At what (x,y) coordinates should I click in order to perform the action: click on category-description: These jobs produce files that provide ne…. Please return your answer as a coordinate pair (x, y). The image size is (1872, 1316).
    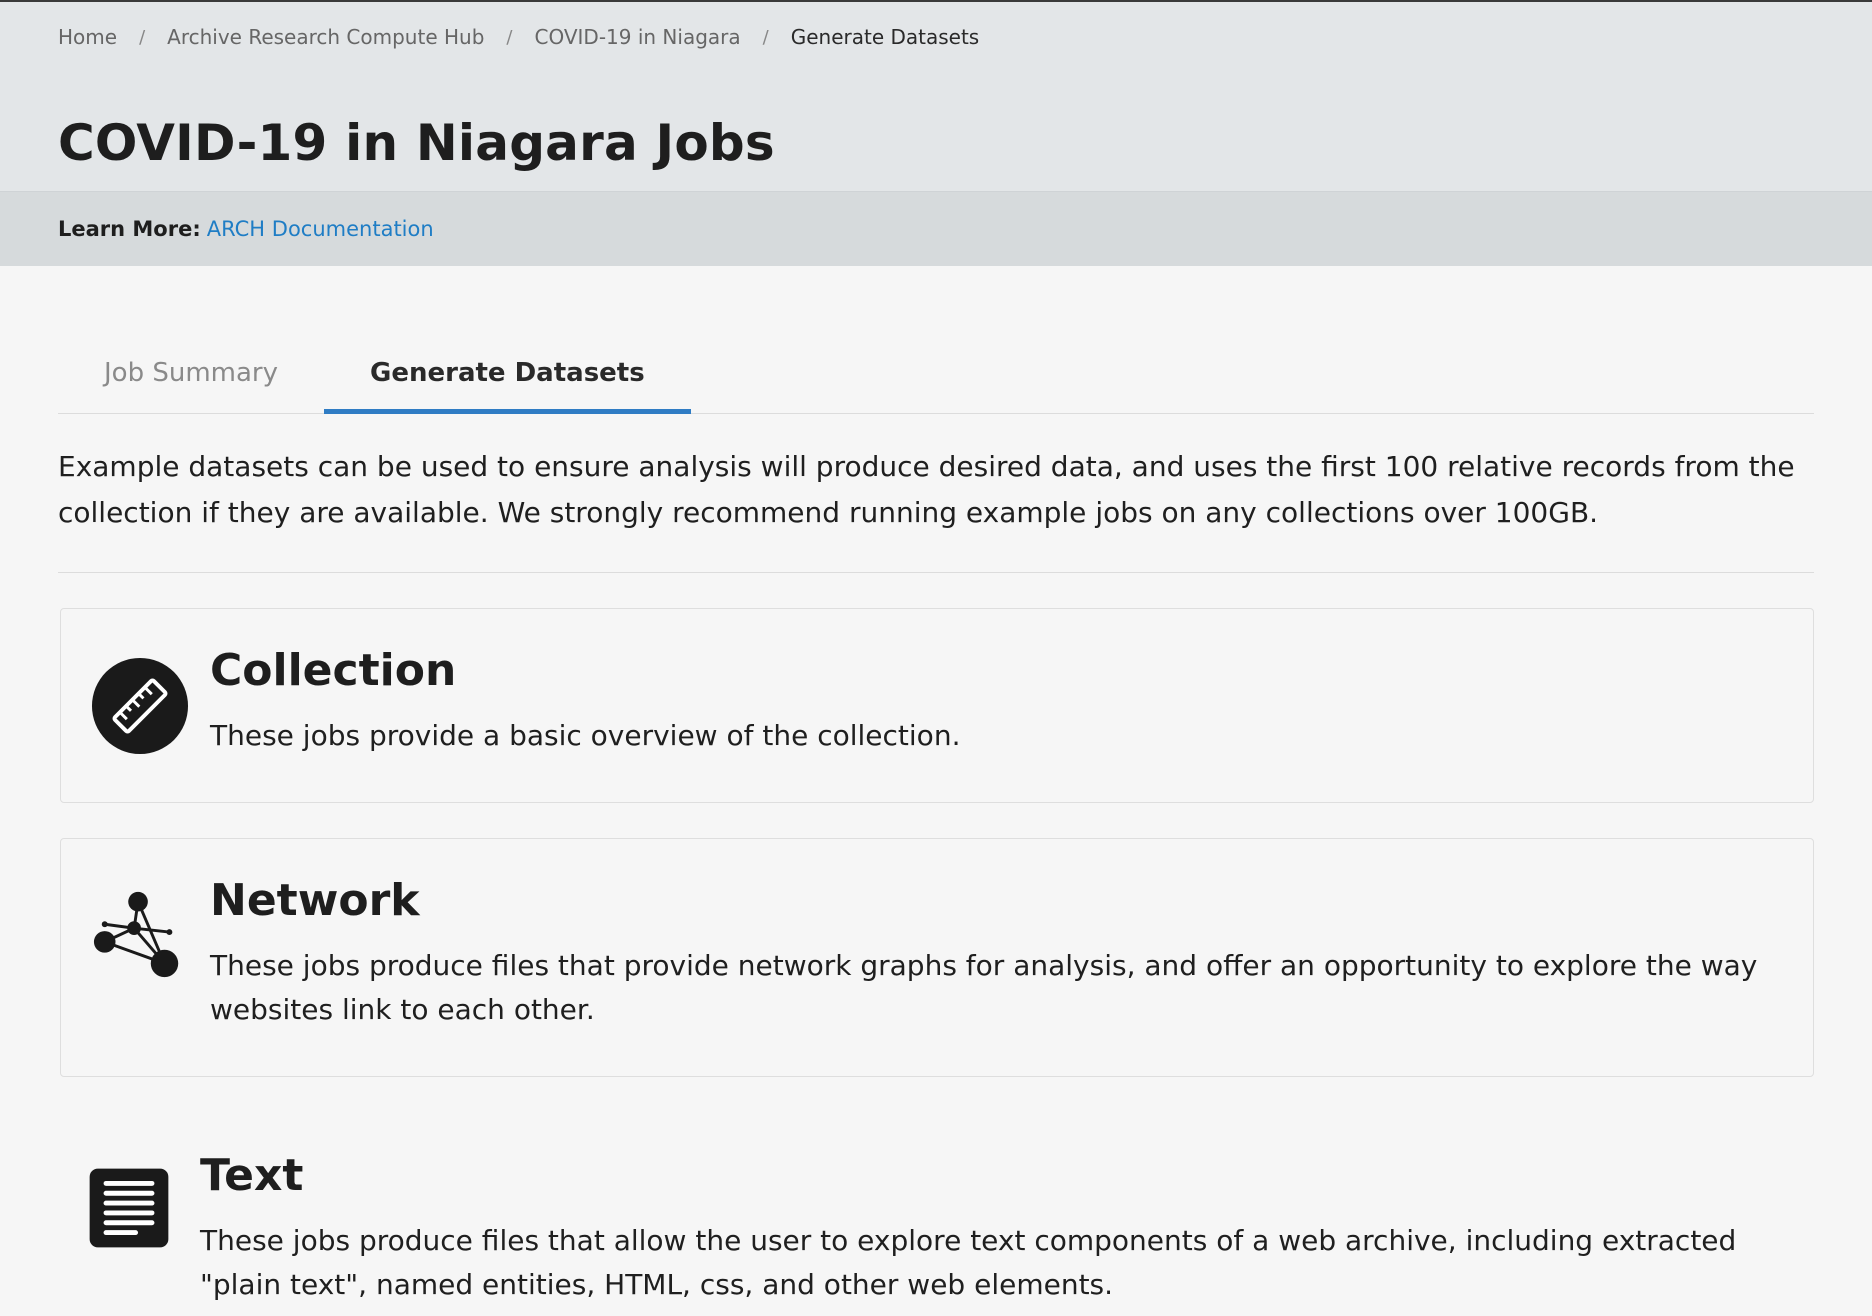
    Looking at the image, I should click on (984, 987).